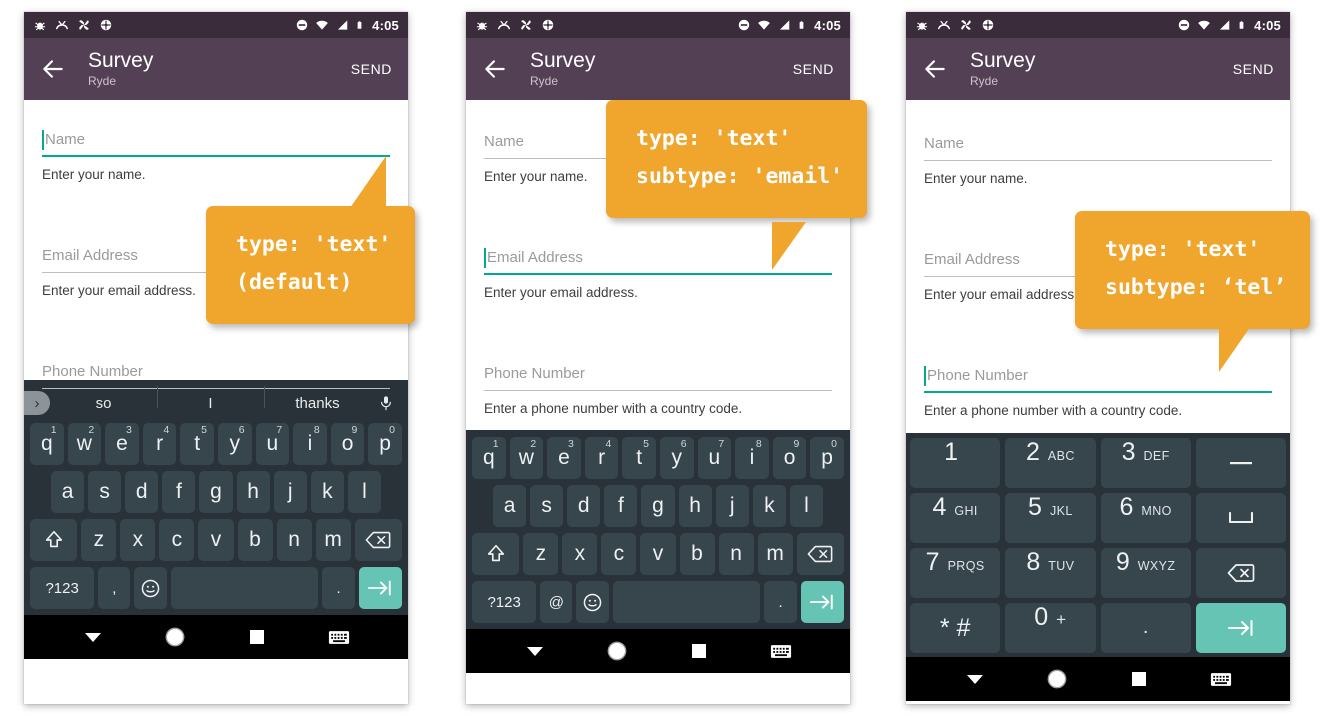  Describe the element at coordinates (695, 506) in the screenshot. I see `key-h: h` at that location.